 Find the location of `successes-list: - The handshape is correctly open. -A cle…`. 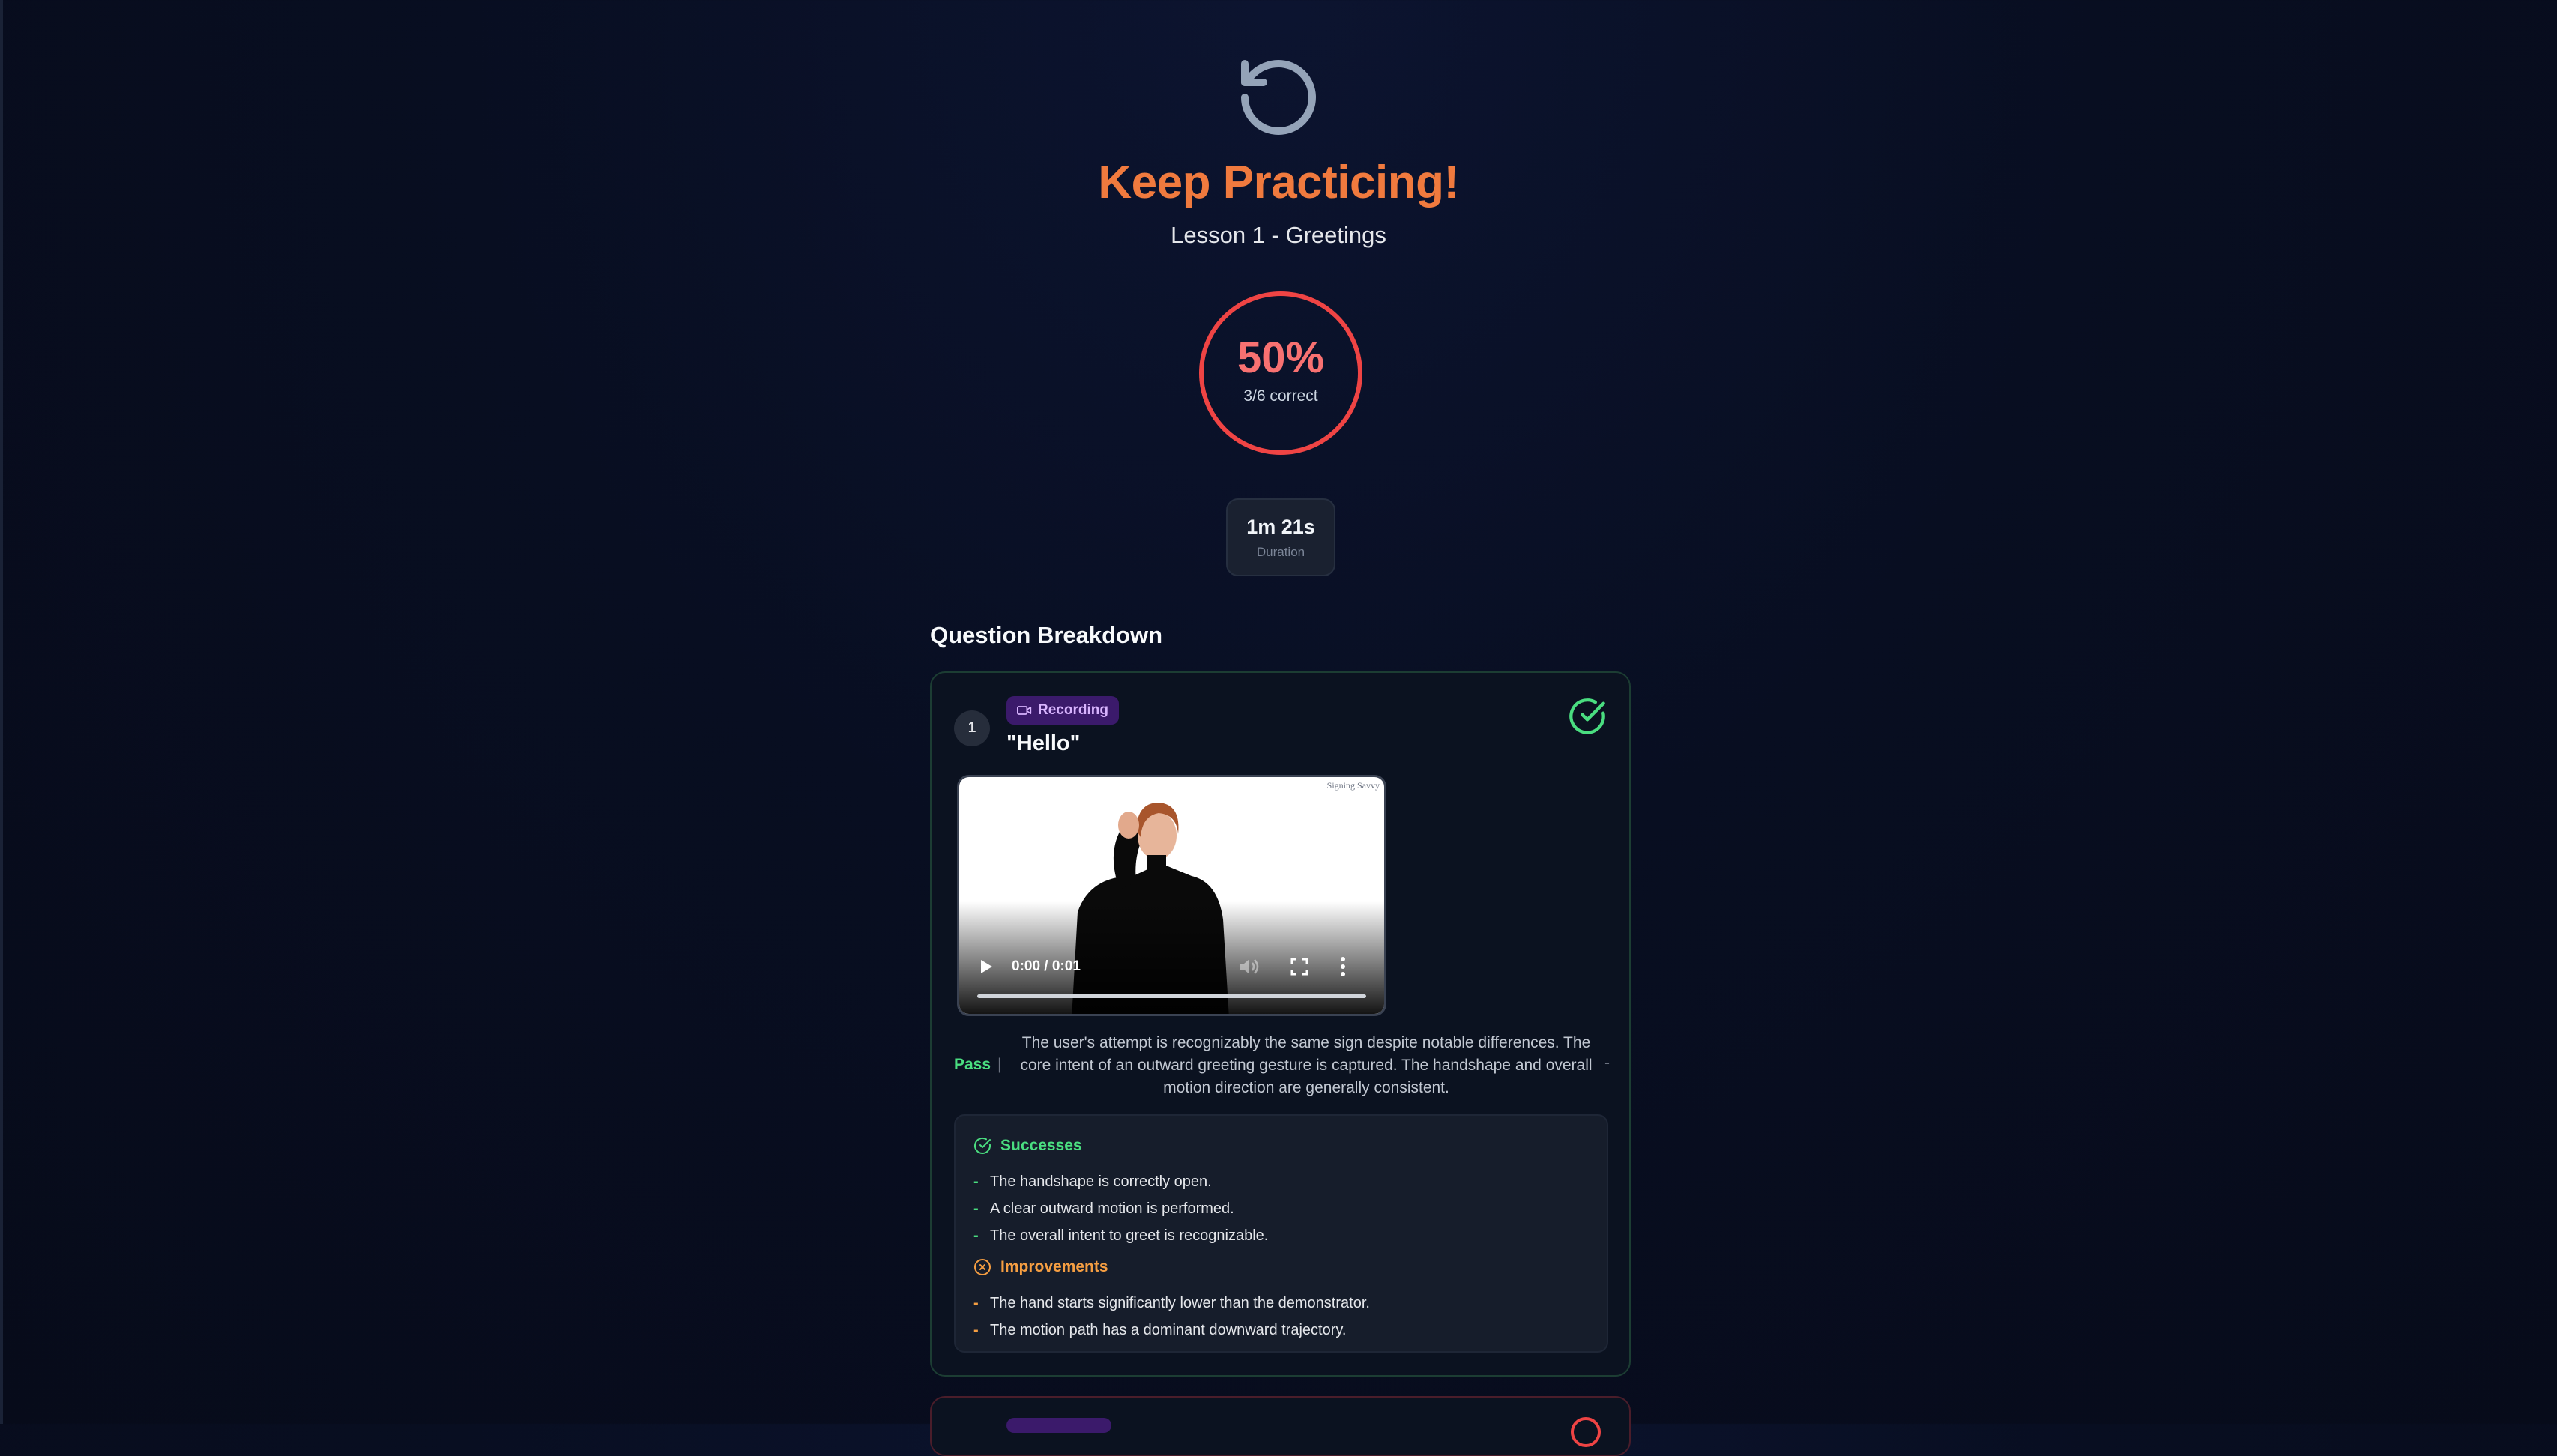

successes-list: - The handshape is correctly open. -A cle… is located at coordinates (1120, 1208).